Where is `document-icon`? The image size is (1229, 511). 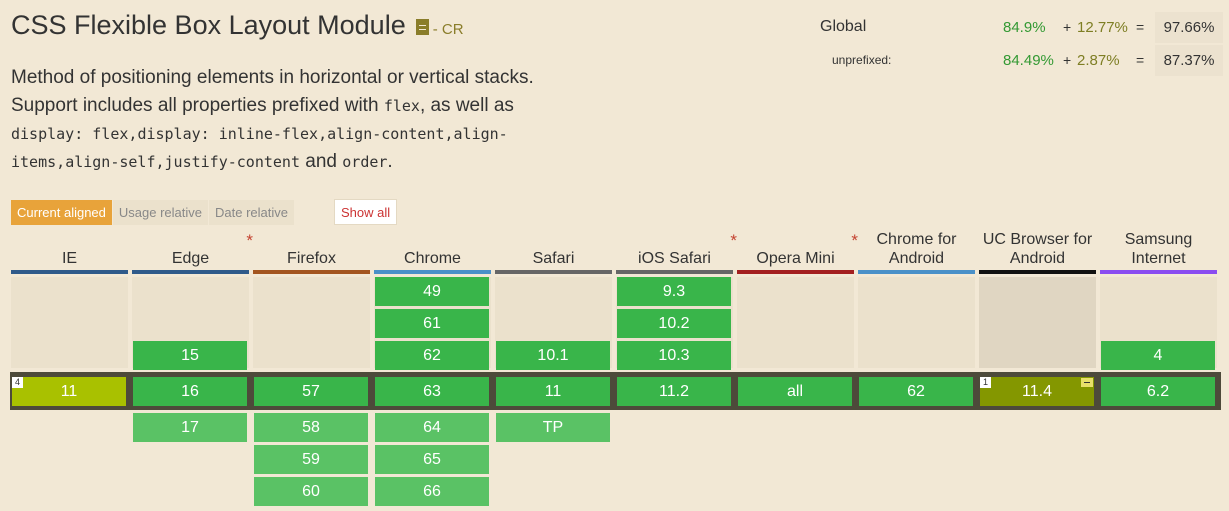 document-icon is located at coordinates (422, 27).